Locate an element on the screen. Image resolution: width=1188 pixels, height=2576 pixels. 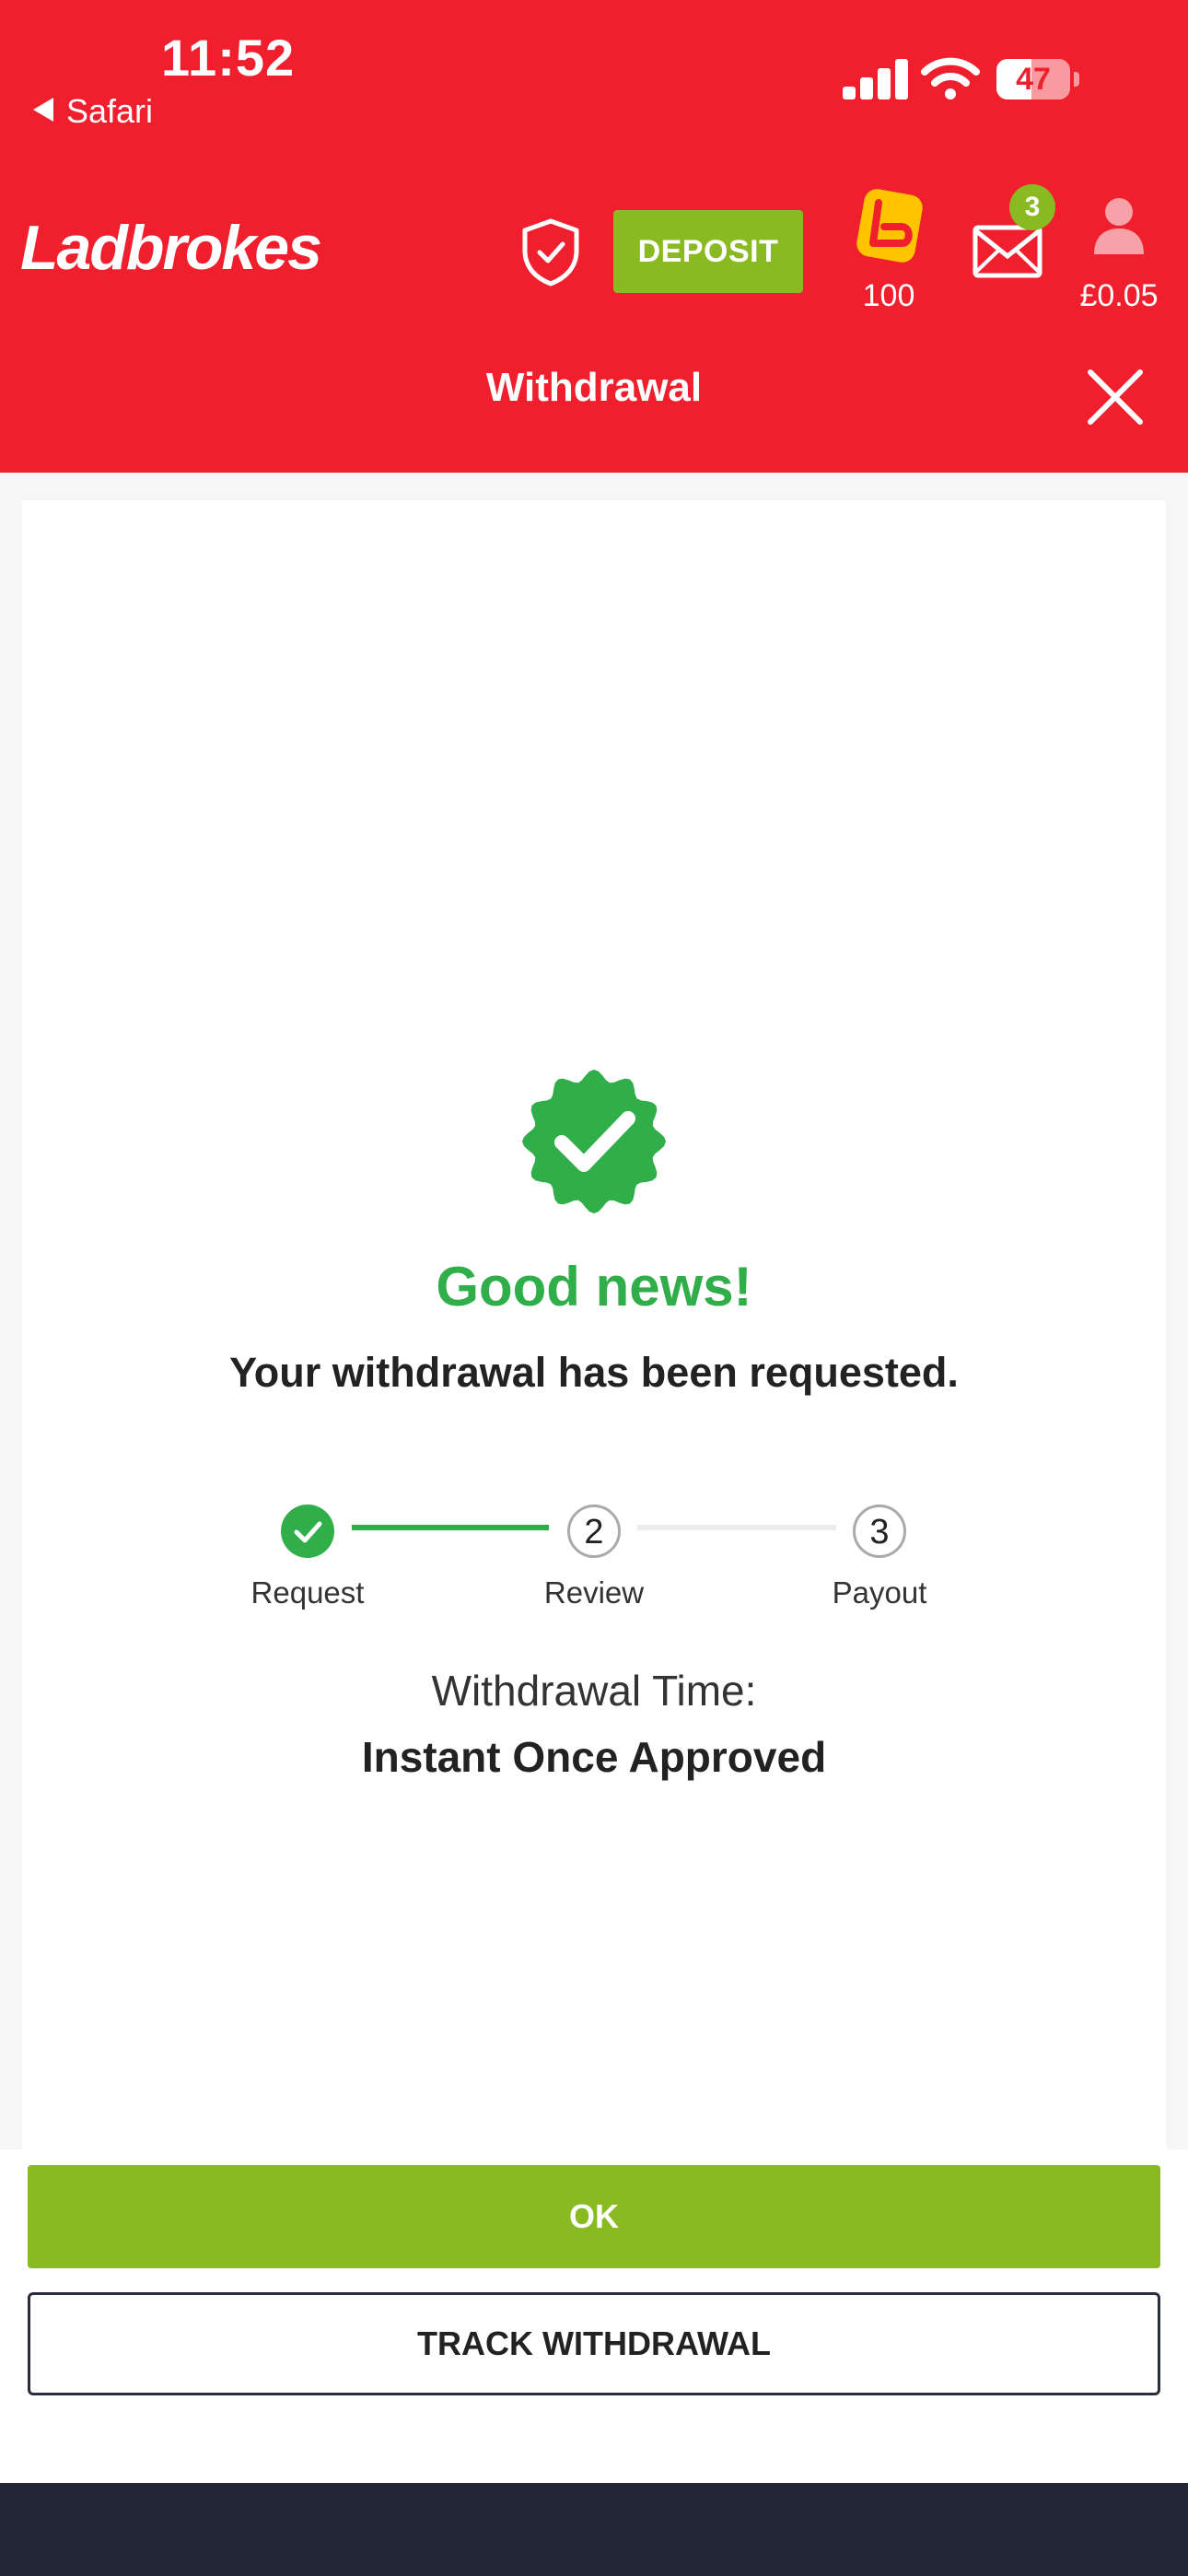
deposit-button: DEPOSIT is located at coordinates (708, 251).